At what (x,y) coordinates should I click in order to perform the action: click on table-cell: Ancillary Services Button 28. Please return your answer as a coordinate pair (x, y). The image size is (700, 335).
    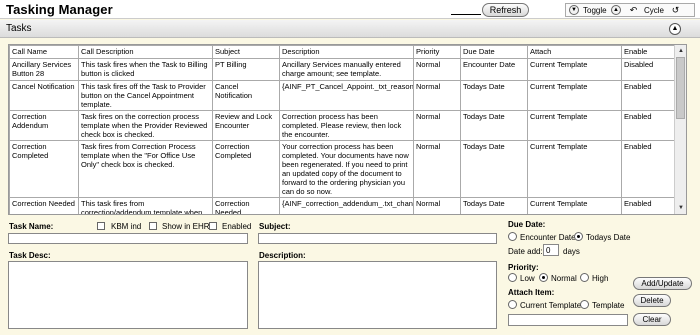
    Looking at the image, I should click on (44, 69).